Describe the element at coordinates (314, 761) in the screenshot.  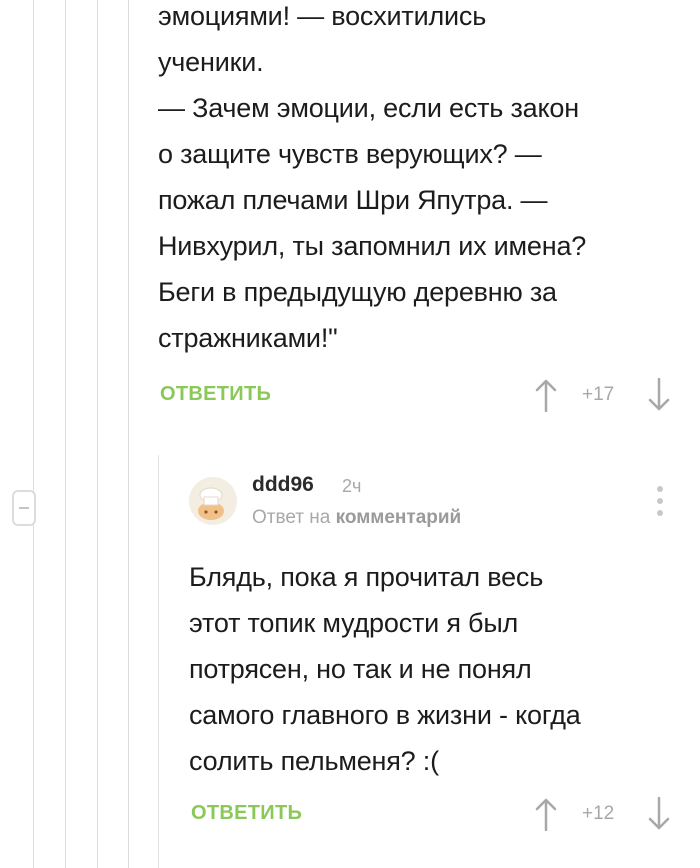
I see `reply-comment-line: солить пельменя? :(` at that location.